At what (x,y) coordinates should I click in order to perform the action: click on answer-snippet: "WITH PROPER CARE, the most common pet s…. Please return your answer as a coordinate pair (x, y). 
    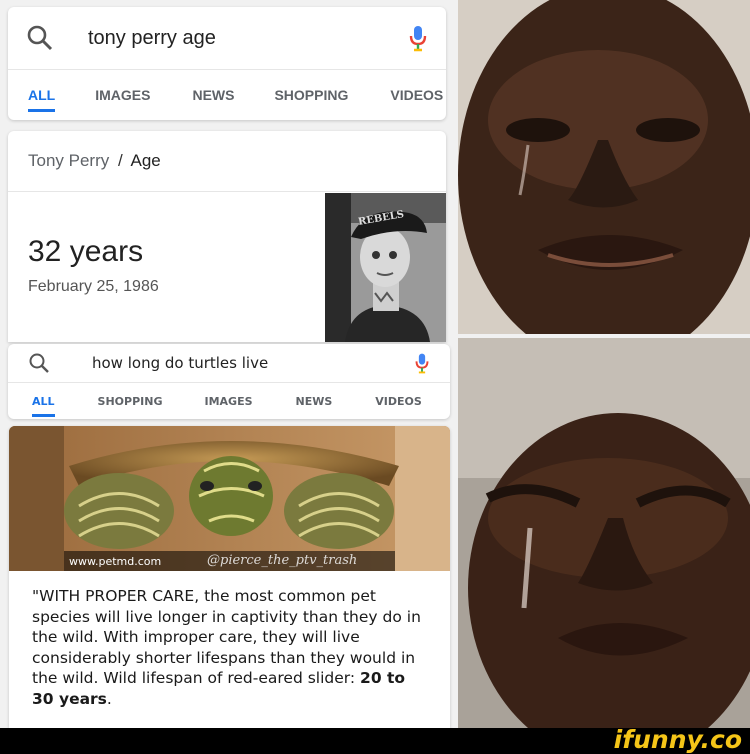
    Looking at the image, I should click on (232, 648).